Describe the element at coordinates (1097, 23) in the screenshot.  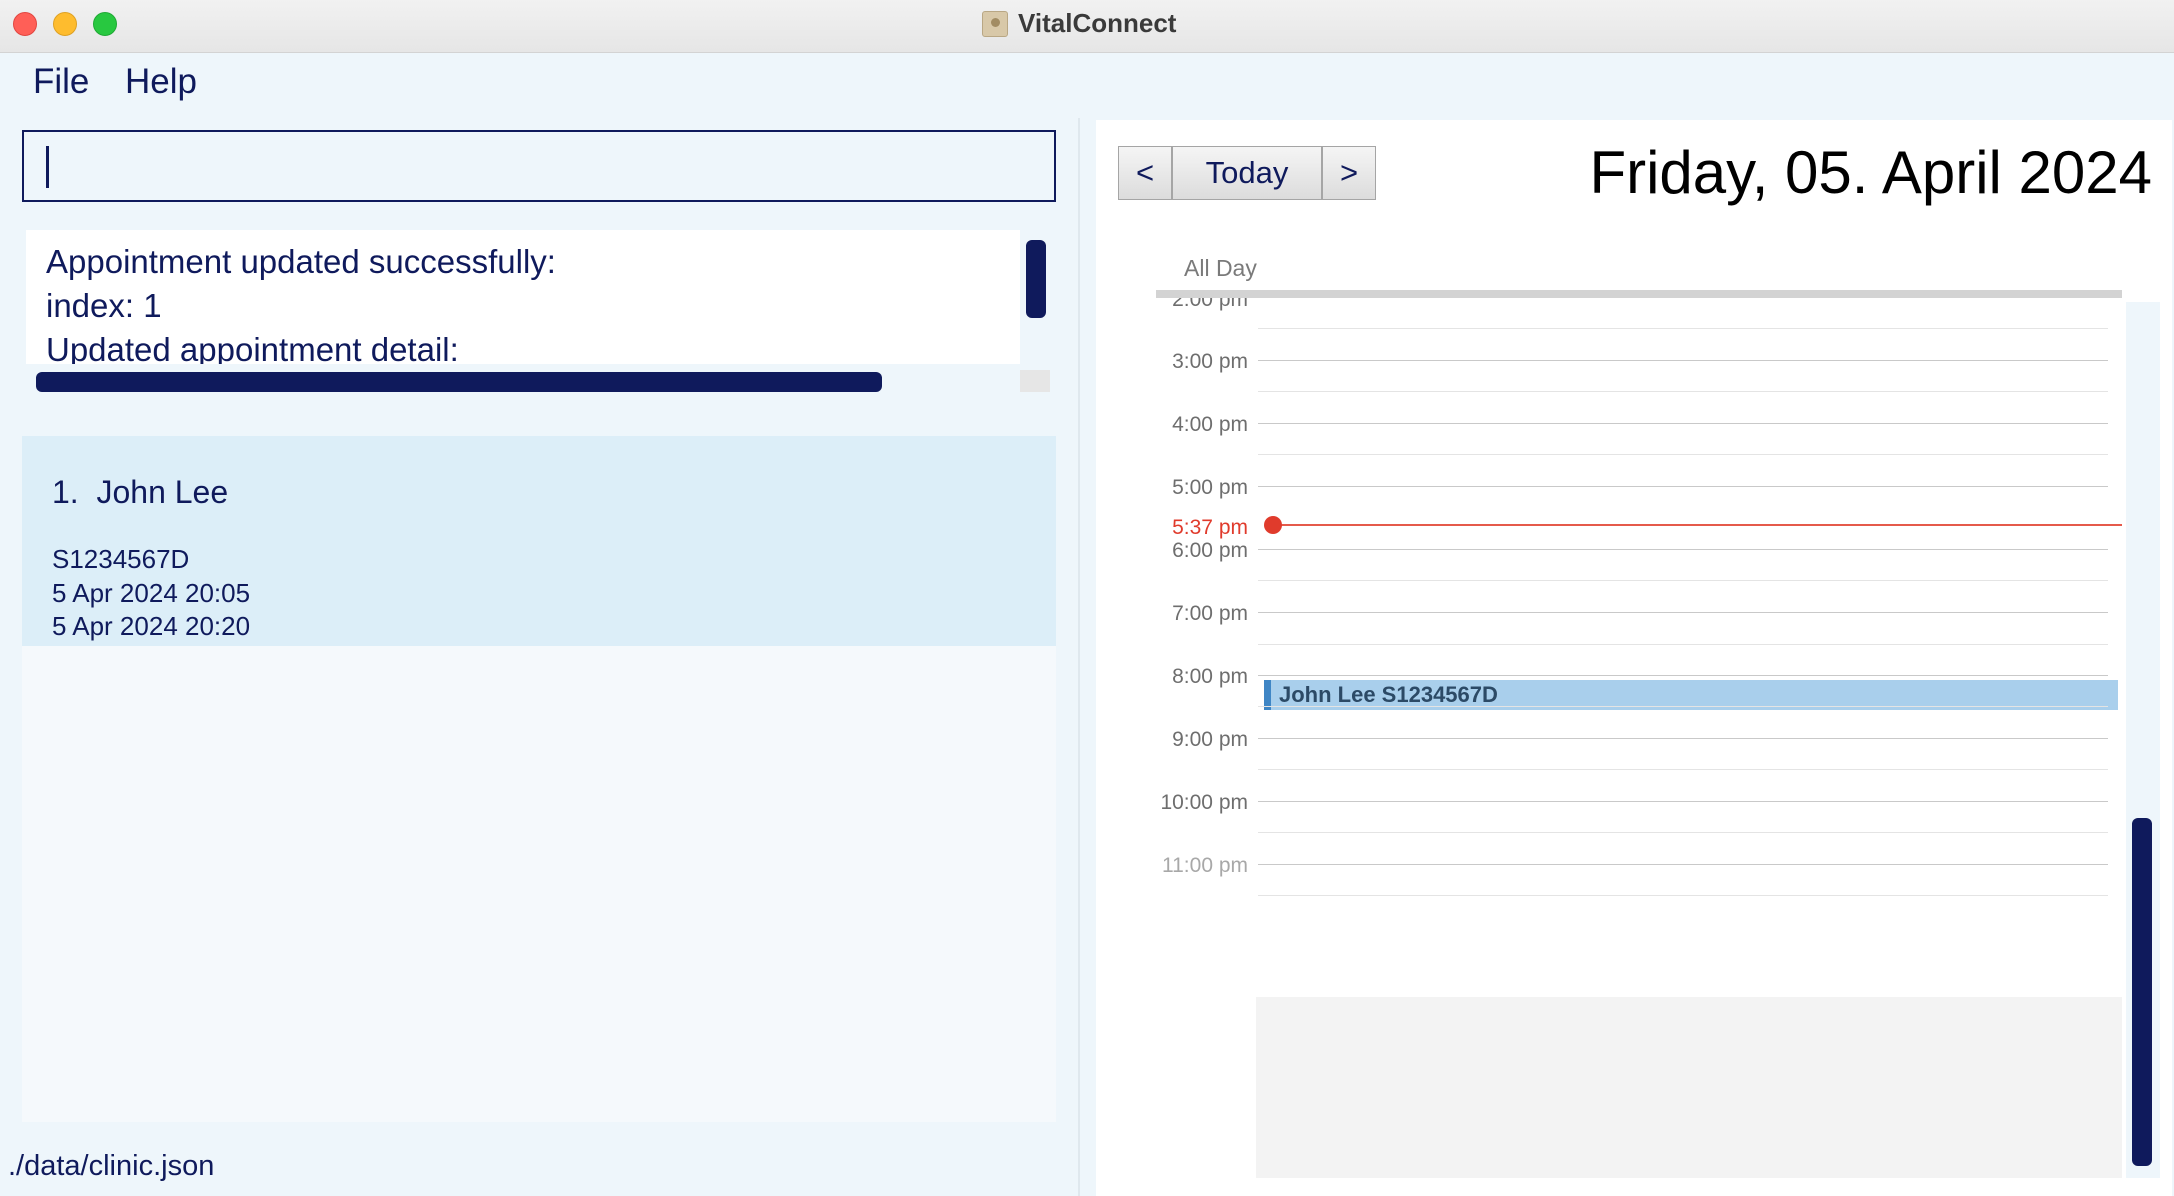
I see `window-title: VitalConnect` at that location.